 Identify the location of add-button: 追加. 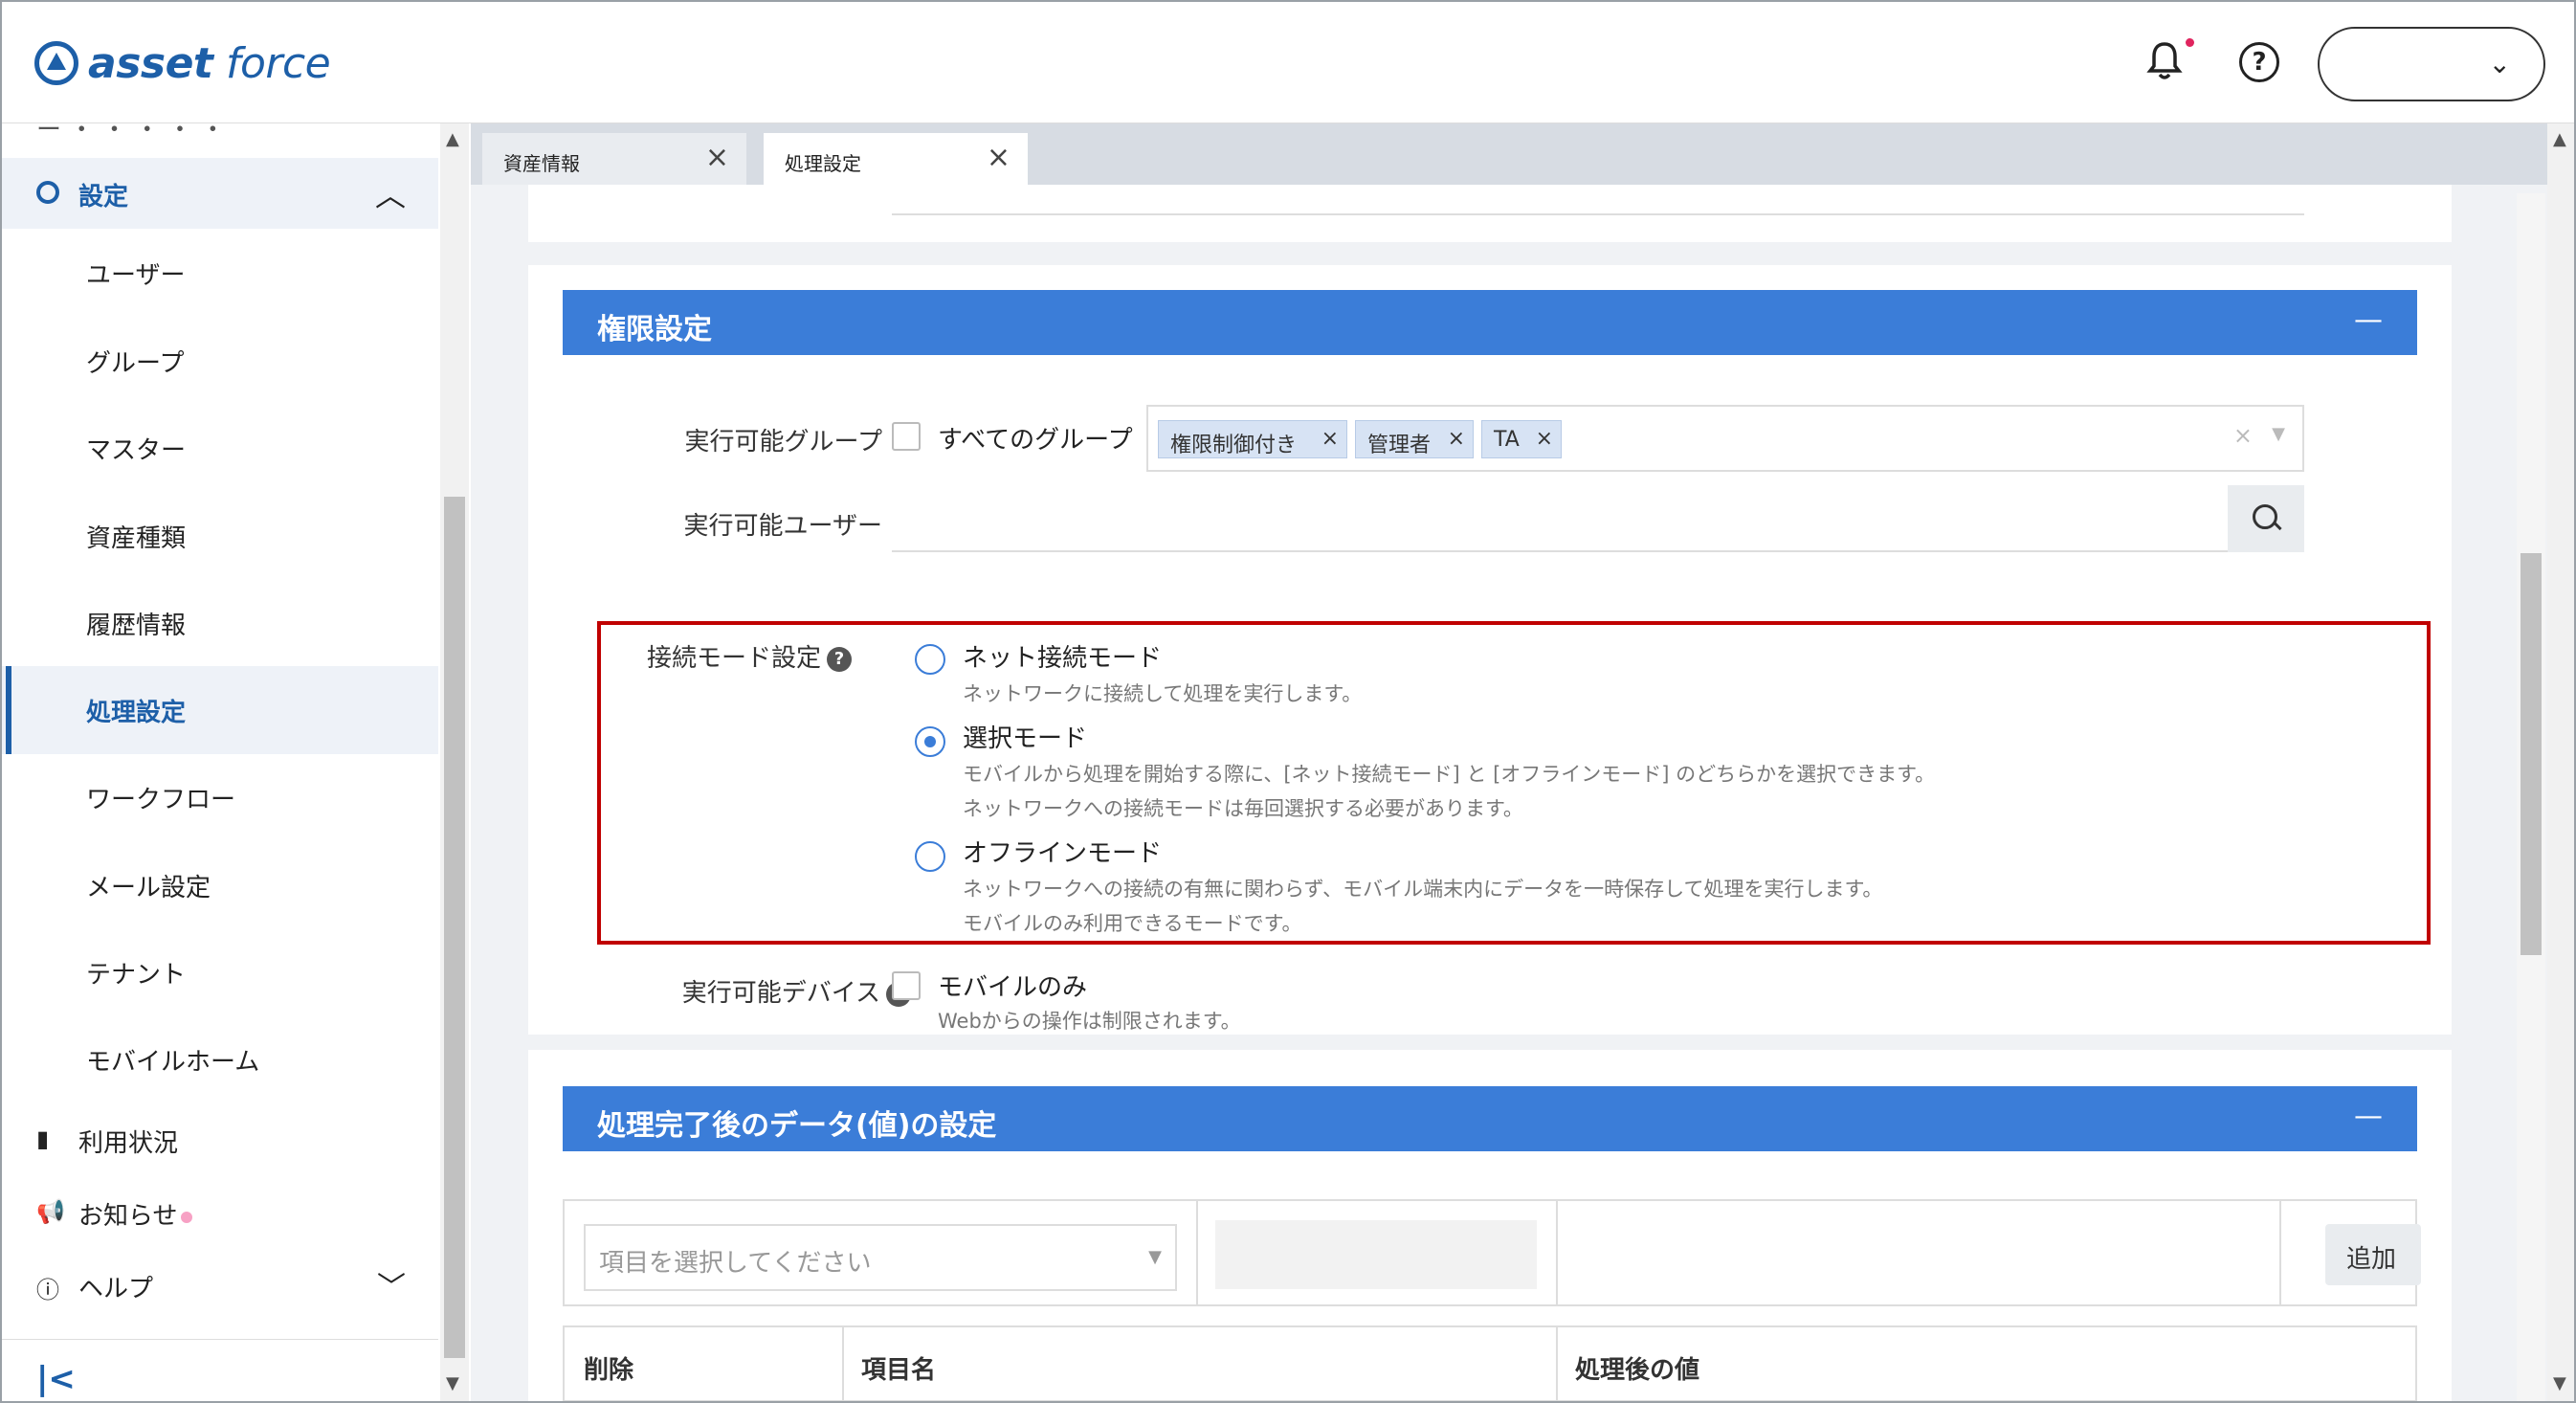
(2373, 1254).